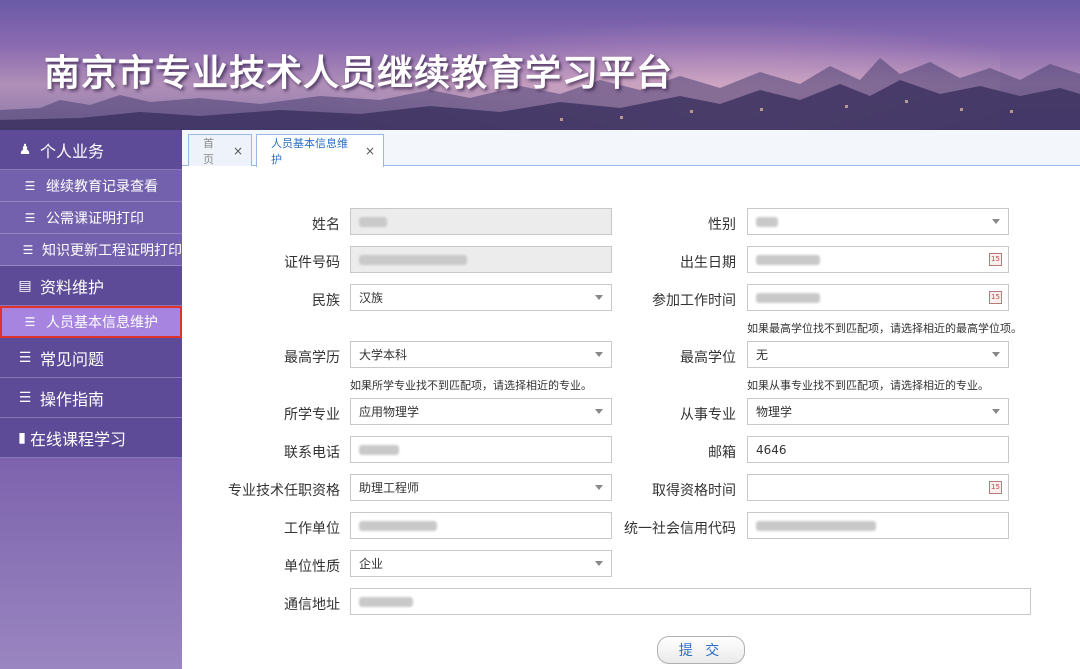 The height and width of the screenshot is (669, 1080). I want to click on work-major-label: 从事专业, so click(708, 415).